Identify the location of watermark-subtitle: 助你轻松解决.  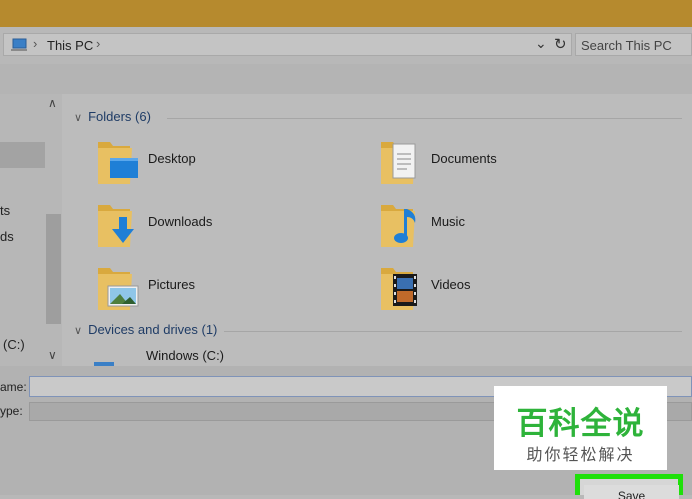
(580, 454).